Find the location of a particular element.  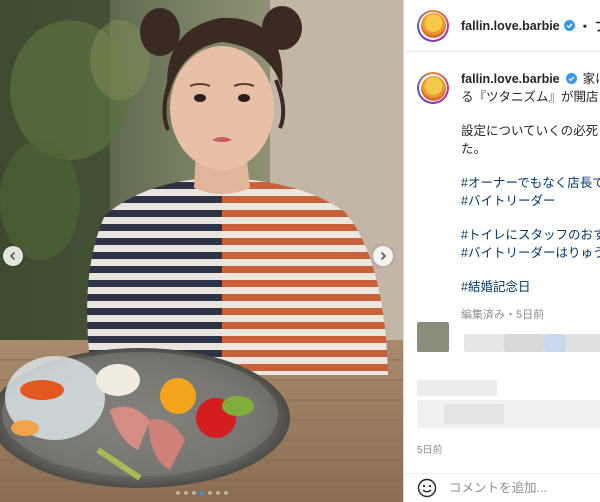

carousel-indicator is located at coordinates (201, 493).